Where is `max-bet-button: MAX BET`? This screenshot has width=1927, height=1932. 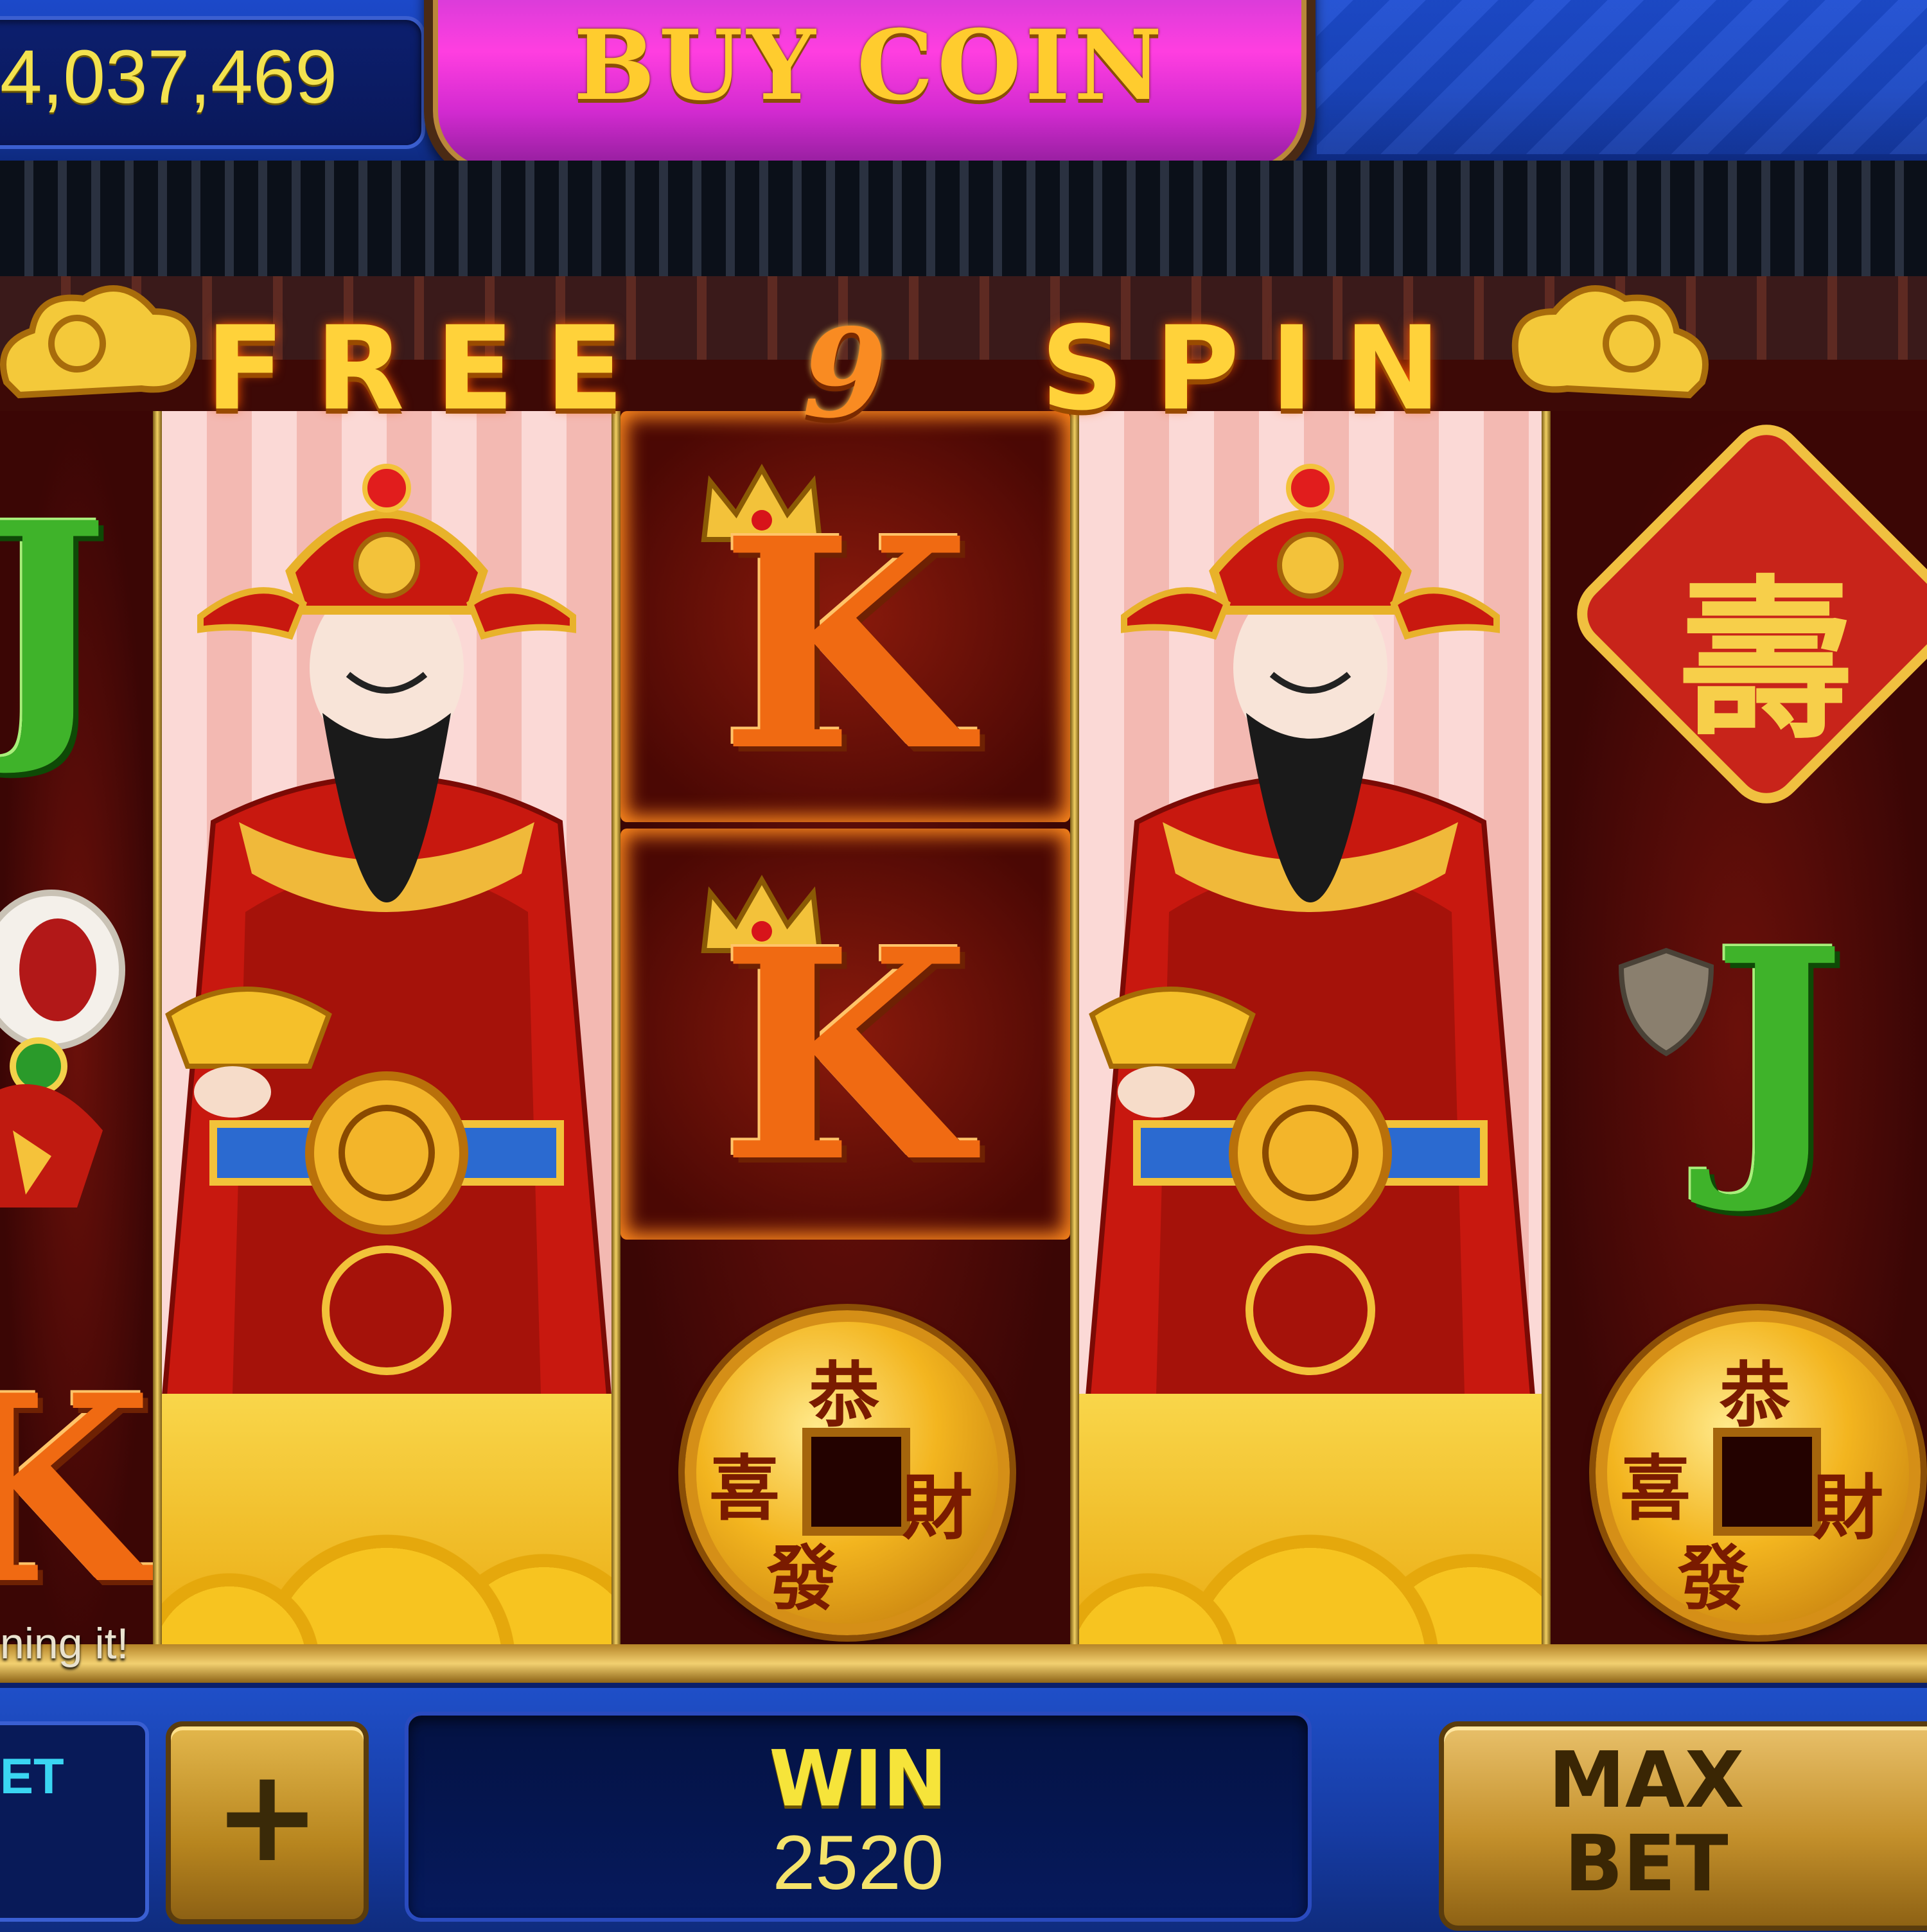 max-bet-button: MAX BET is located at coordinates (1683, 1826).